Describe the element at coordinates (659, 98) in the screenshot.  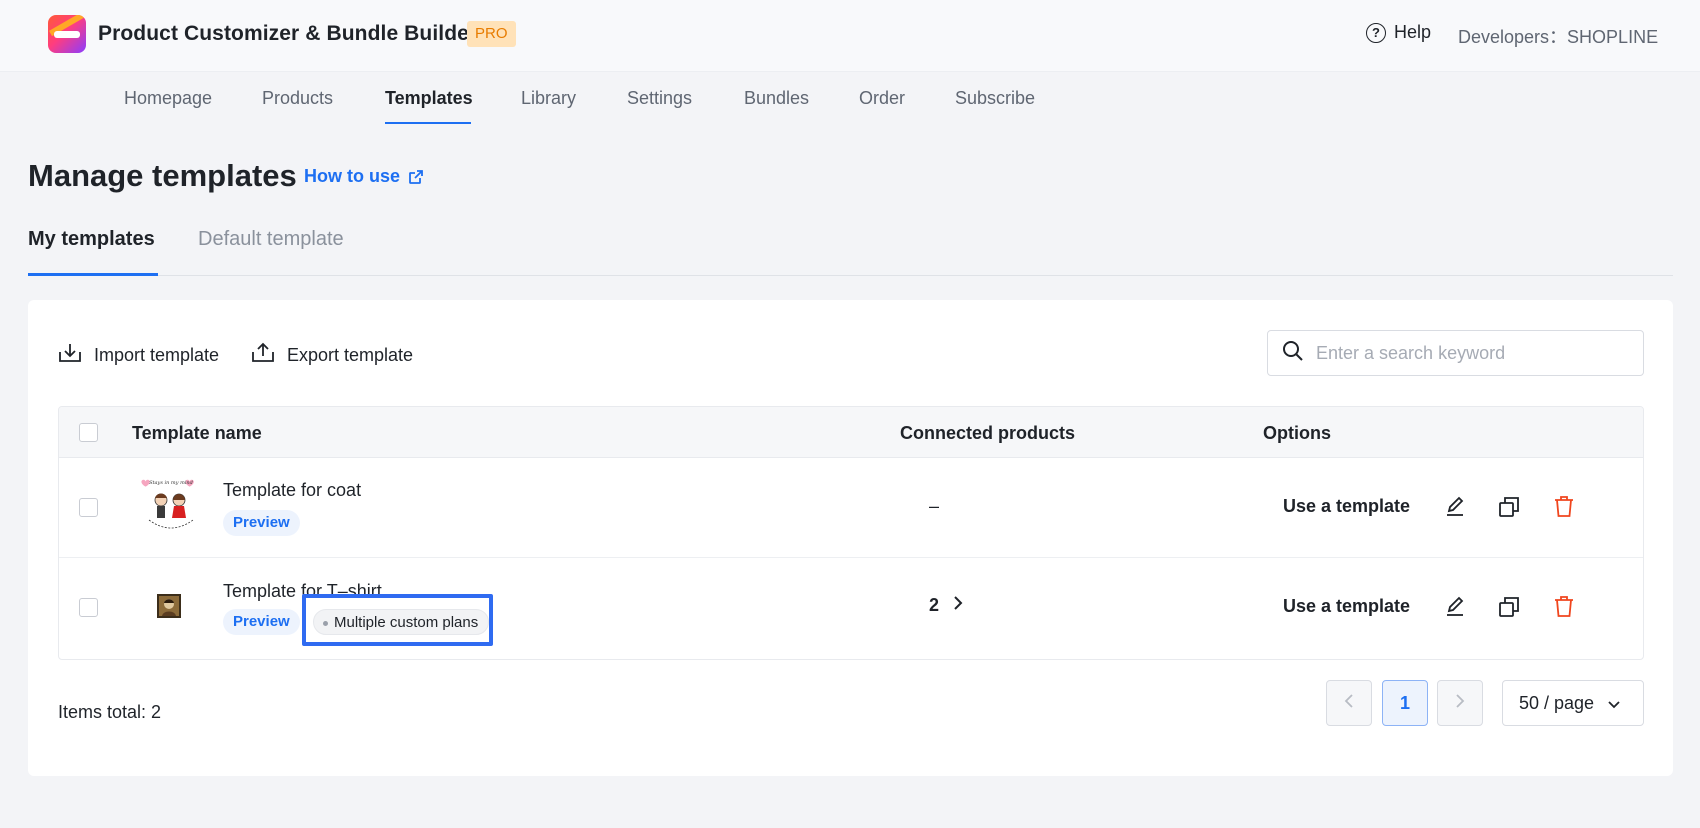
I see `nav-item-settings: Settings` at that location.